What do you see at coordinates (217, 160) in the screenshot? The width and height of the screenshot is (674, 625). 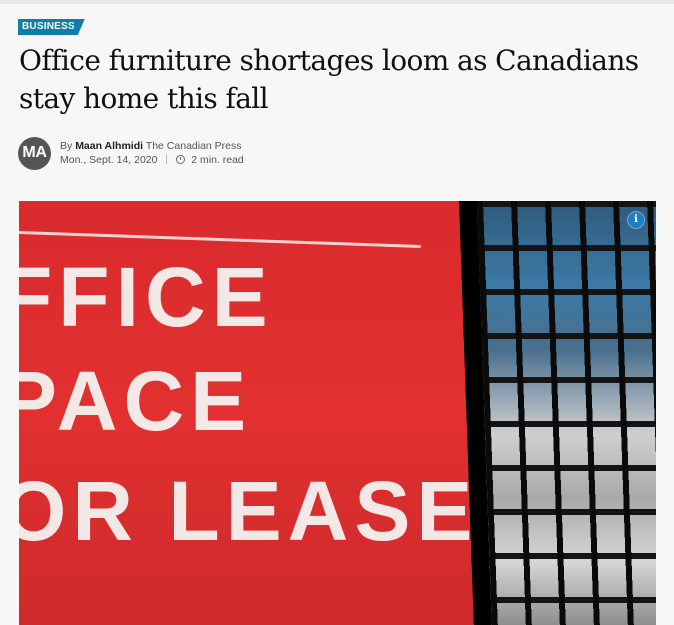 I see `read-time: 2 min. read` at bounding box center [217, 160].